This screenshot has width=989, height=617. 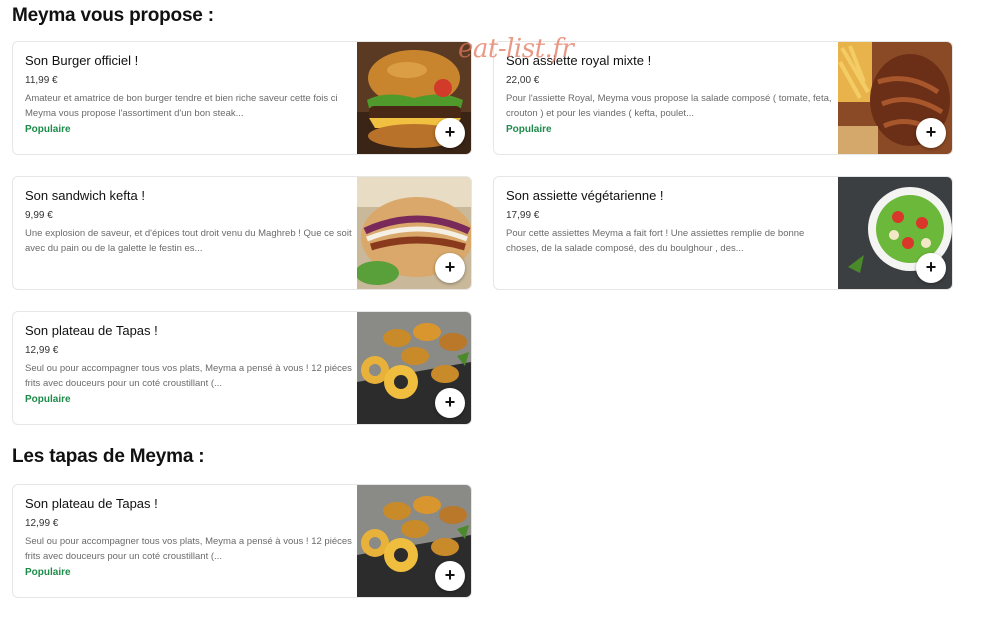 What do you see at coordinates (414, 233) in the screenshot?
I see `sandwich-photo: +` at bounding box center [414, 233].